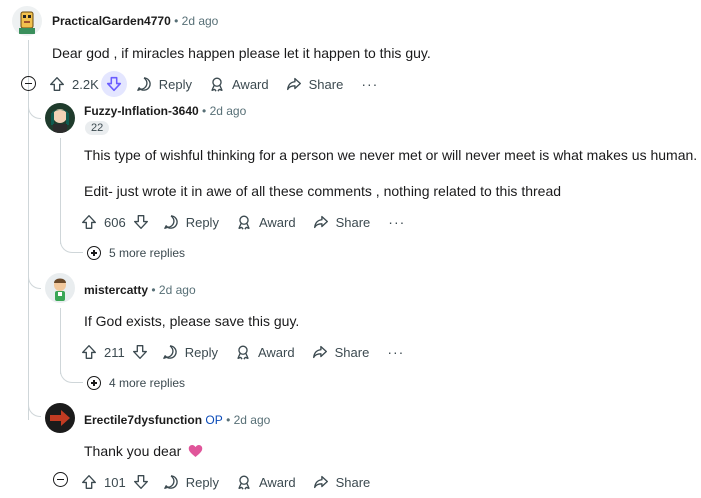 The image size is (701, 498). I want to click on comment-actions: 211 Reply Award Share ···, so click(245, 352).